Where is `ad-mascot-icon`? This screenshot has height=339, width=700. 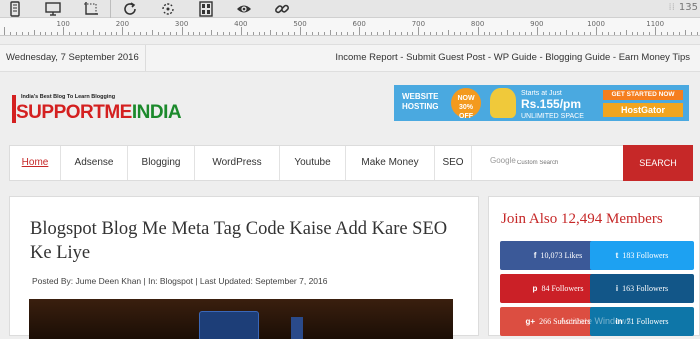
ad-mascot-icon is located at coordinates (503, 103).